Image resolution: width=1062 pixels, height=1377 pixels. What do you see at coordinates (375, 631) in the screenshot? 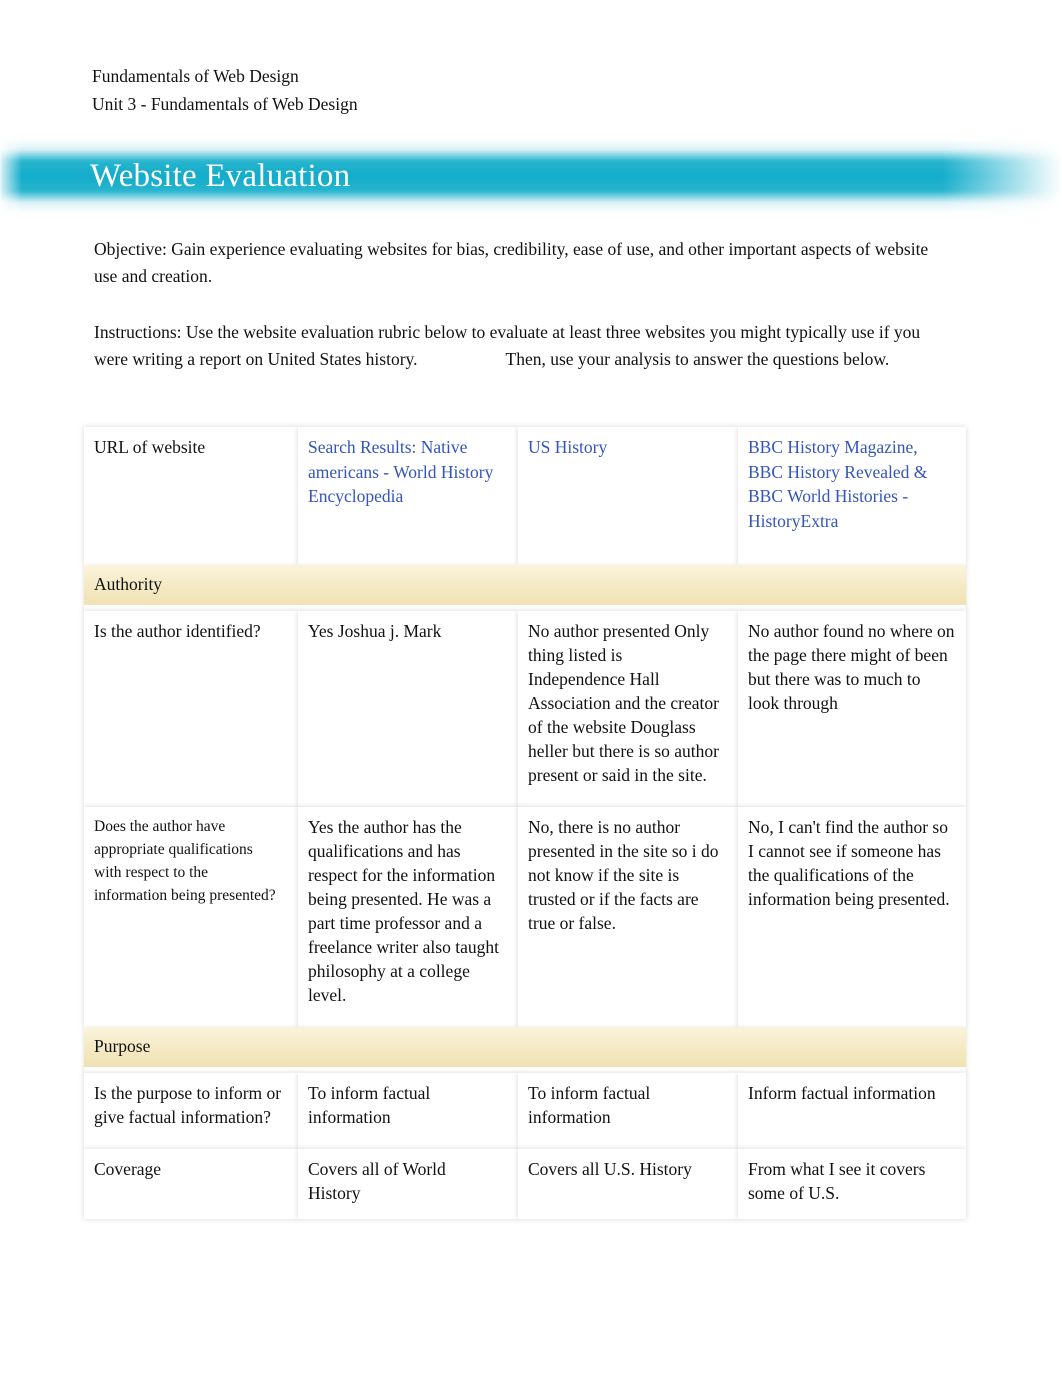
I see `answer-text: Yes Joshua j. Mark` at bounding box center [375, 631].